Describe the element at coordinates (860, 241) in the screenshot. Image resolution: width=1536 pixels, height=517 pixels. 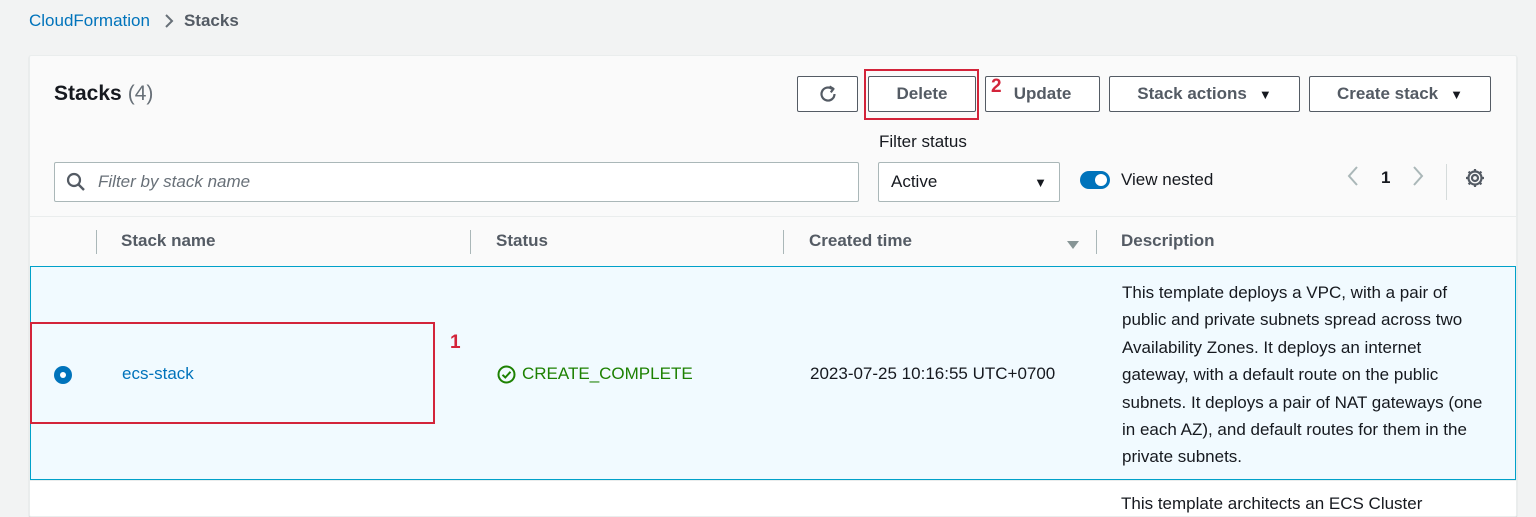
I see `column-header-created-time: Created time` at that location.